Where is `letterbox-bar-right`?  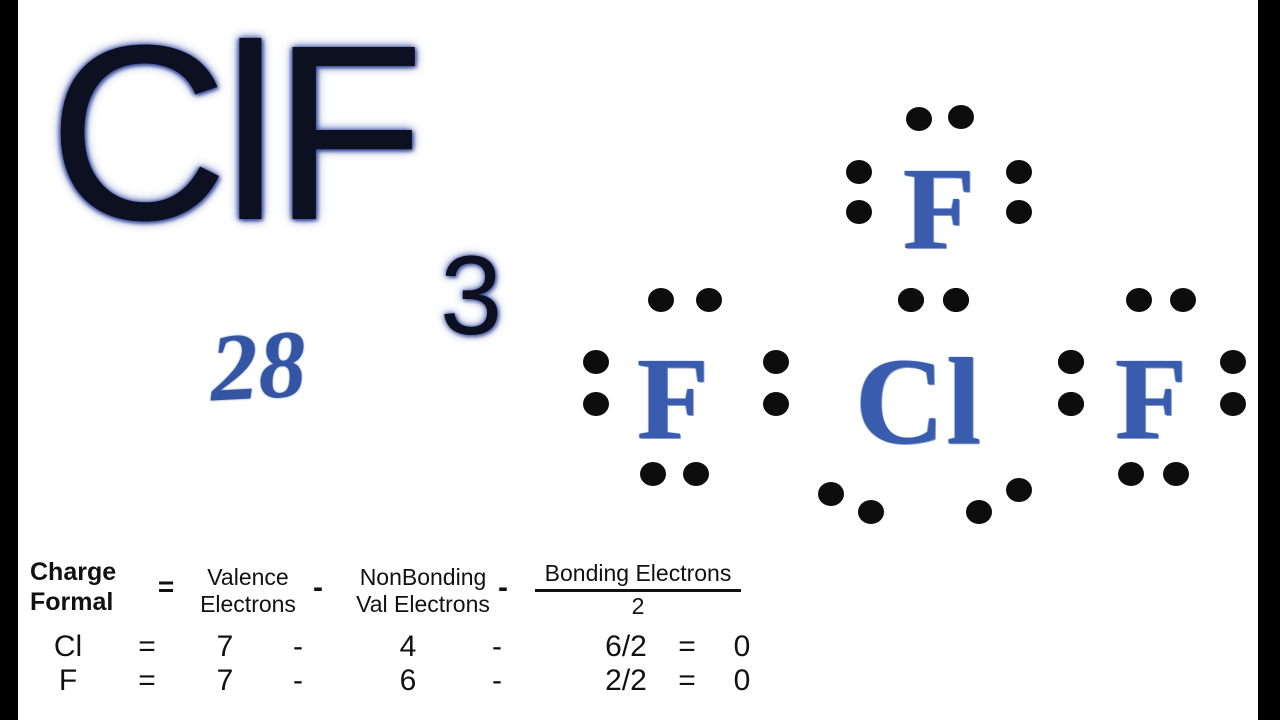
letterbox-bar-right is located at coordinates (1269, 360).